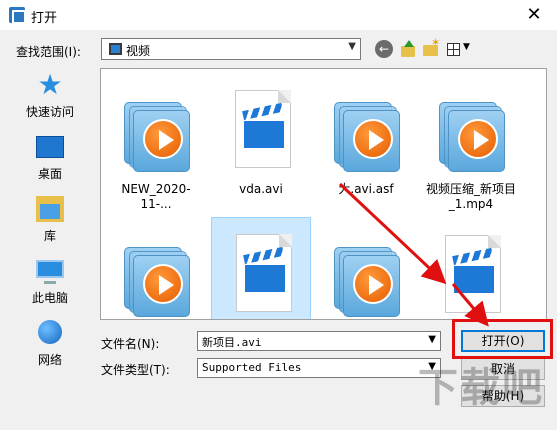 The height and width of the screenshot is (430, 557). I want to click on app-icon, so click(17, 15).